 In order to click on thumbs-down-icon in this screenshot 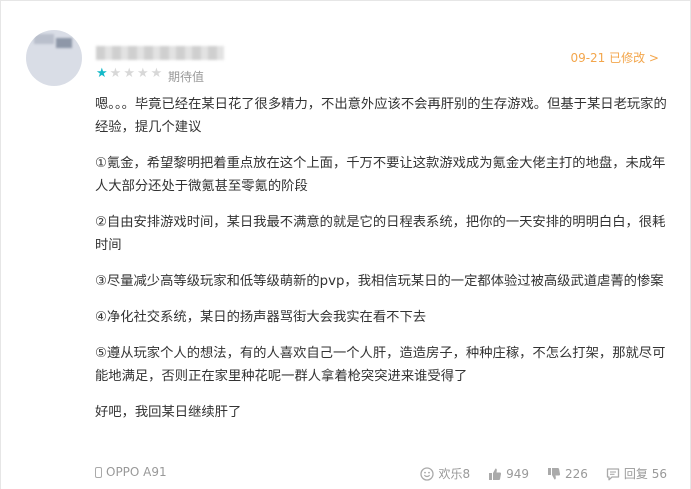, I will do `click(554, 473)`.